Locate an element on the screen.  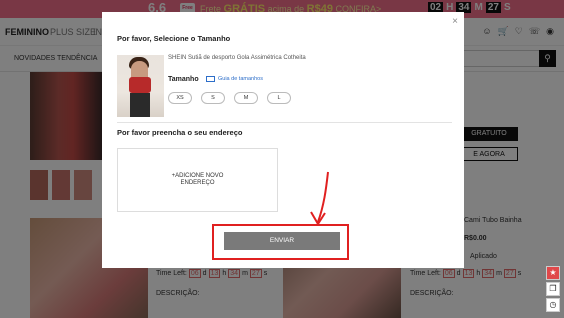
highlight-box is located at coordinates (280, 242).